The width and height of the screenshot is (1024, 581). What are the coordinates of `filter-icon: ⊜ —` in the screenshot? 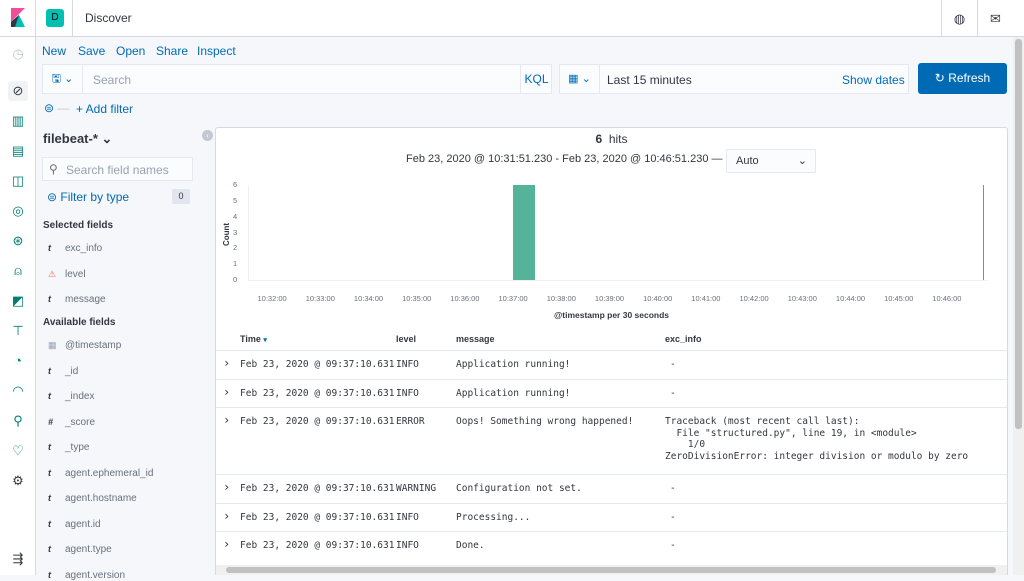 It's located at (56, 108).